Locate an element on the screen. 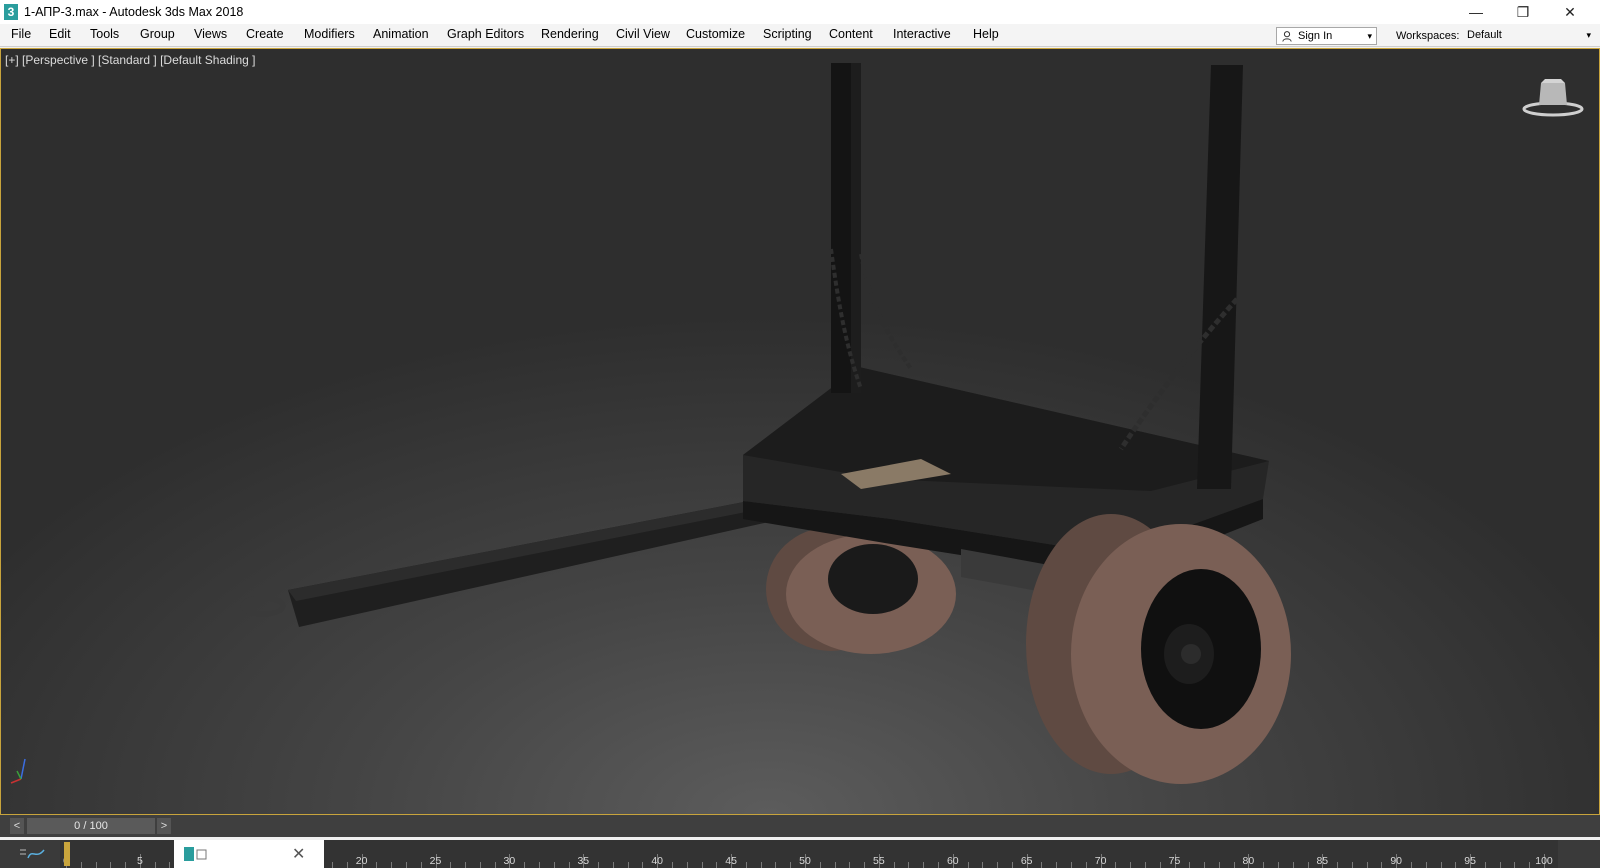 The width and height of the screenshot is (1600, 868). tow-ring is located at coordinates (263, 606).